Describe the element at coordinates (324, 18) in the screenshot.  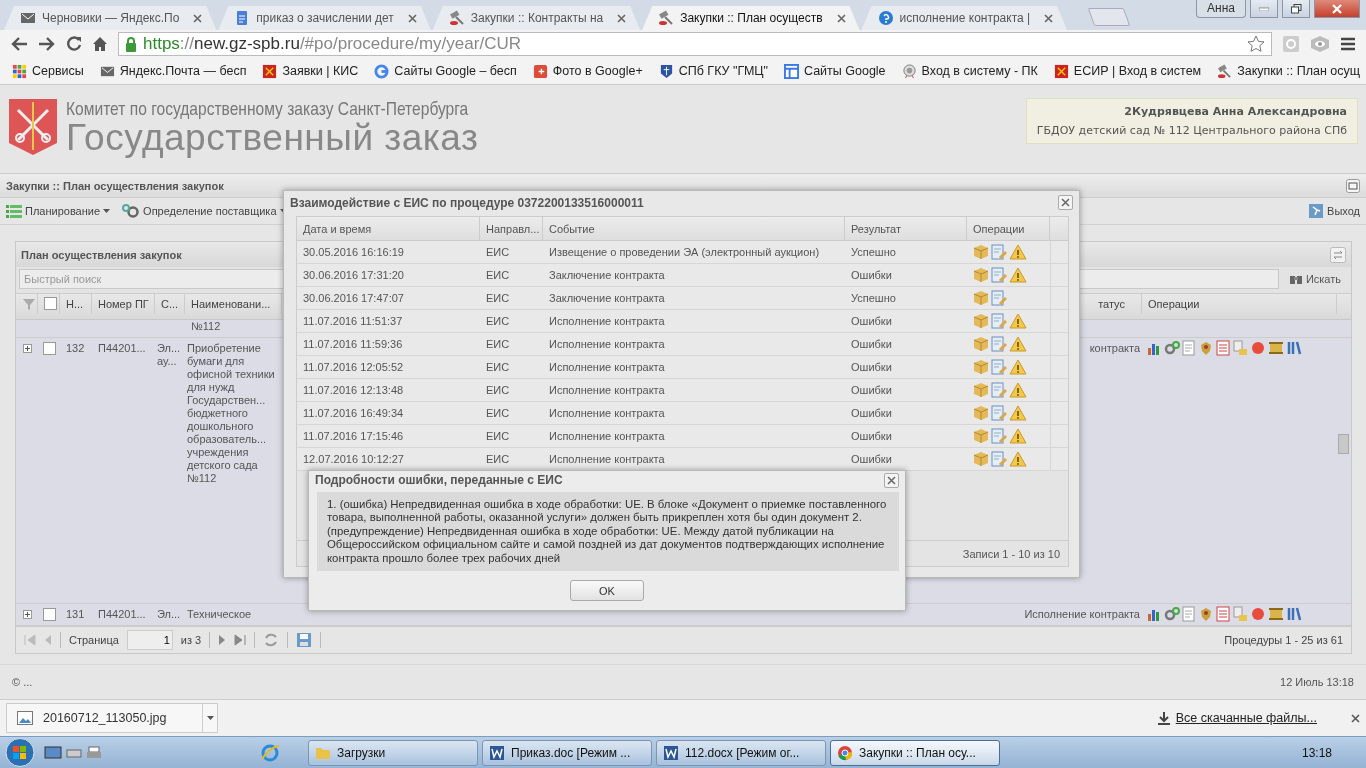
I see `browser-tab: приказ о зачислении дет` at that location.